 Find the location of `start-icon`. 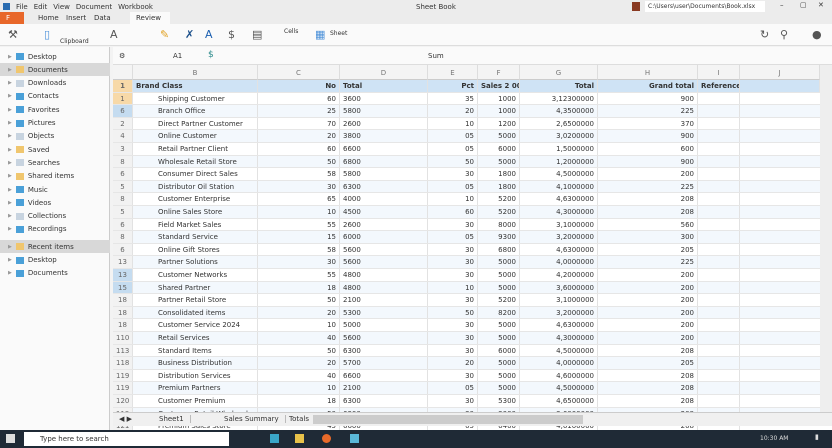

start-icon is located at coordinates (10, 438).